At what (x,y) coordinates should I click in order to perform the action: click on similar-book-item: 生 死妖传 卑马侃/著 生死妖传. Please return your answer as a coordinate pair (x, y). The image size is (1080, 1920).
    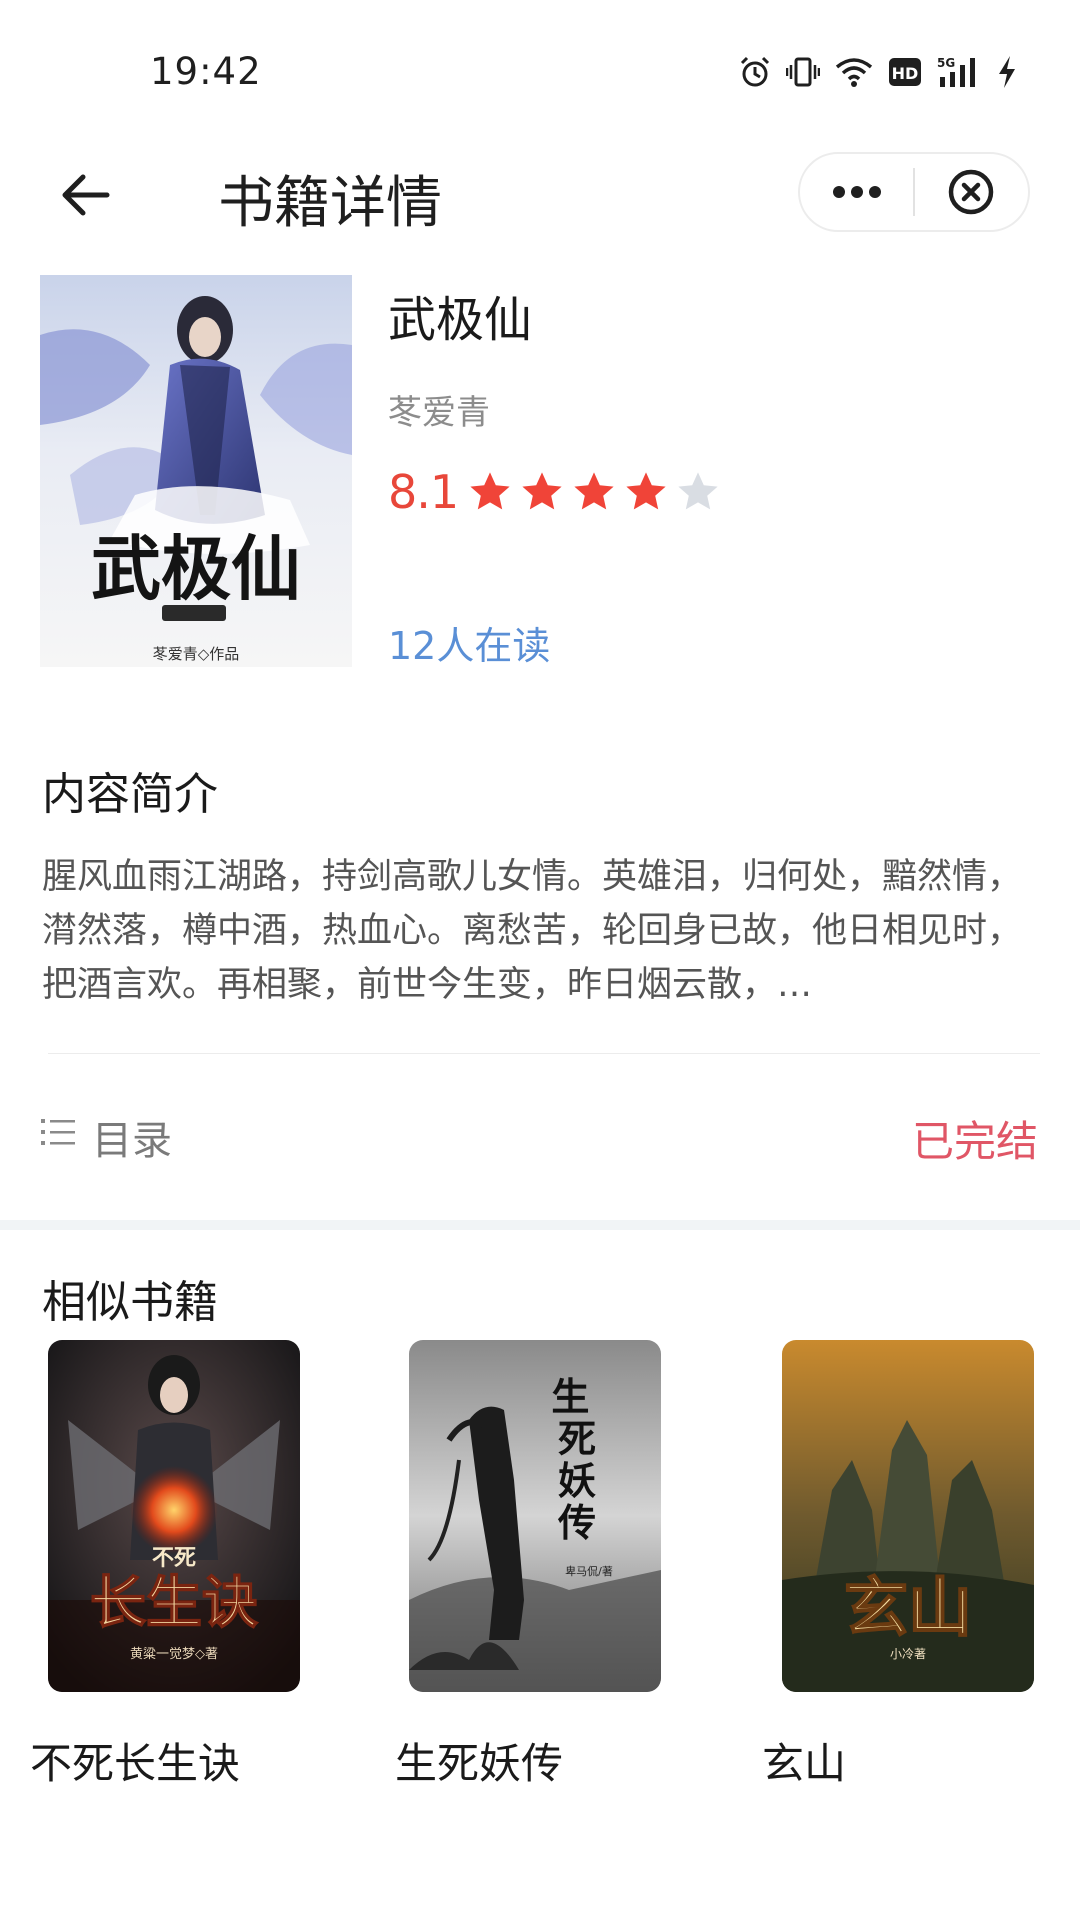
    Looking at the image, I should click on (545, 1565).